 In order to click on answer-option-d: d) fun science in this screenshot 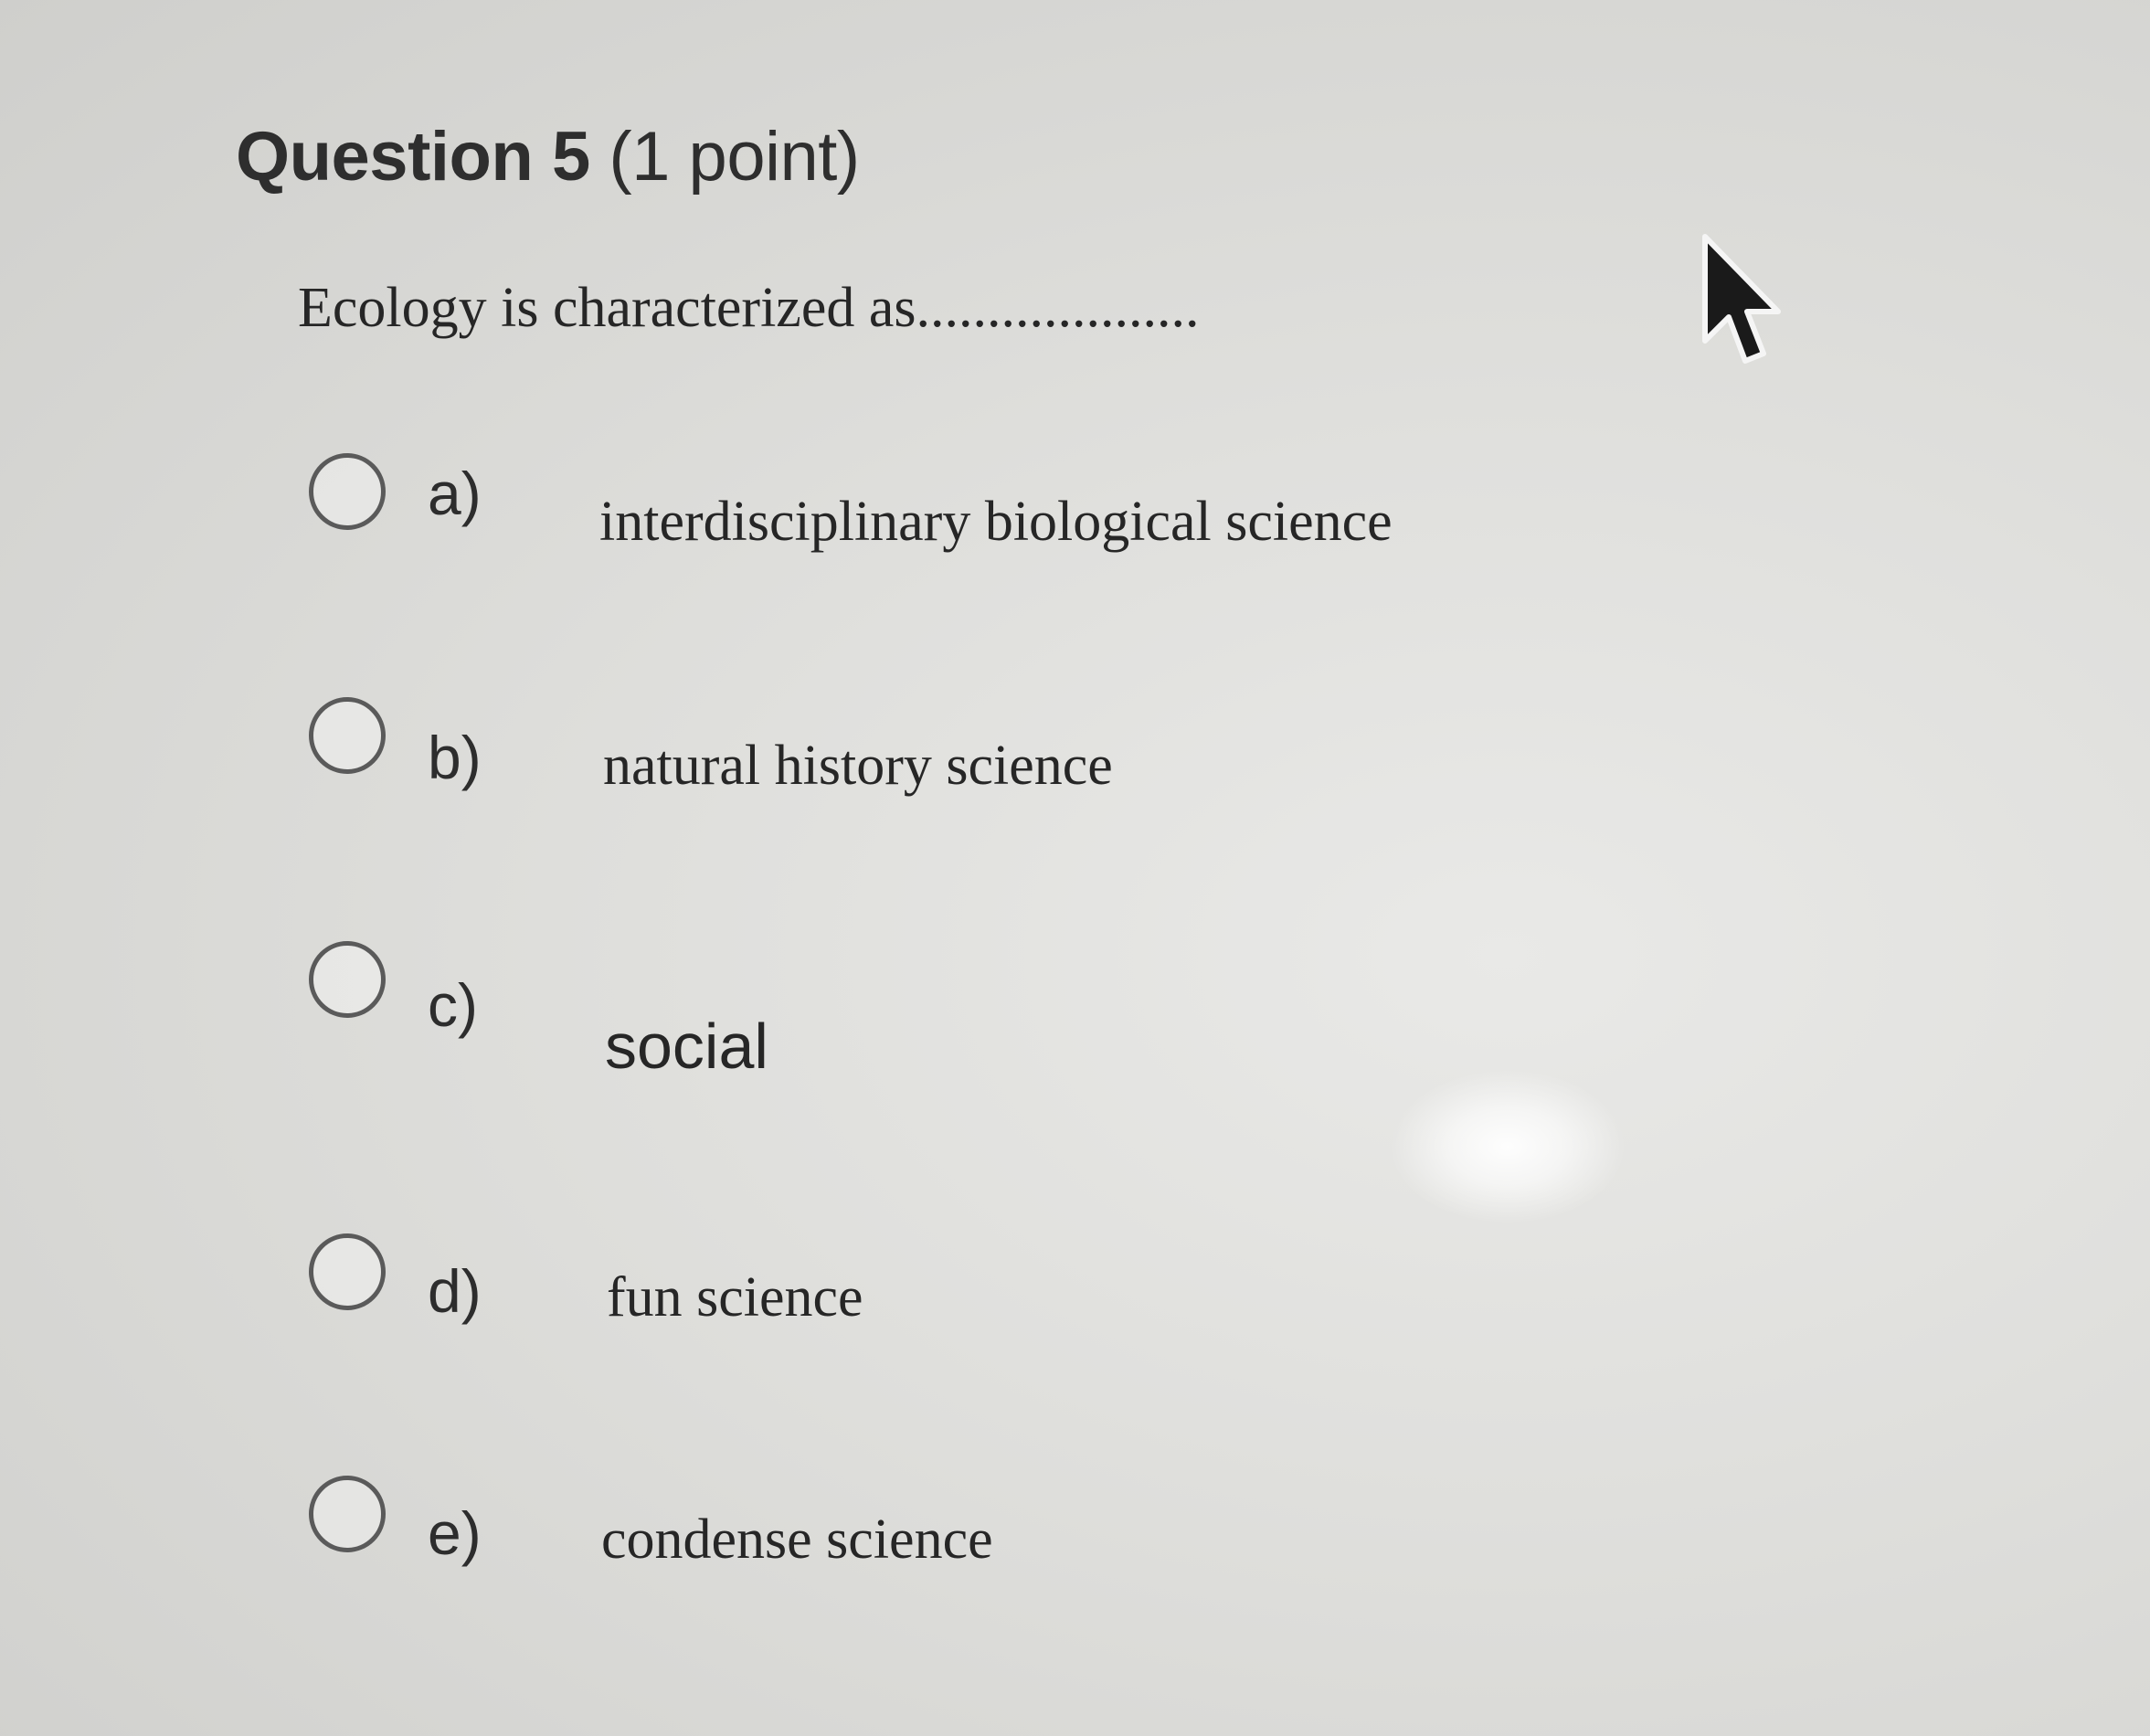, I will do `click(949, 1280)`.